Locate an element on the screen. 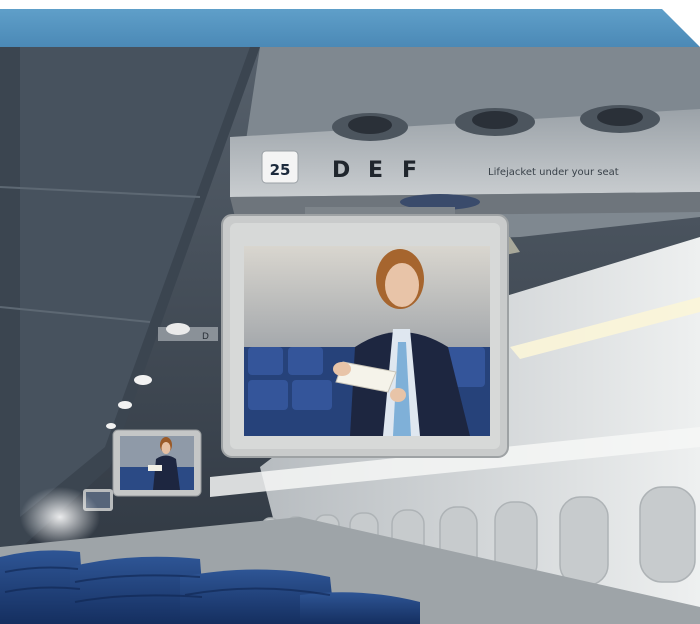  seat-letter-f: F is located at coordinates (409, 170).